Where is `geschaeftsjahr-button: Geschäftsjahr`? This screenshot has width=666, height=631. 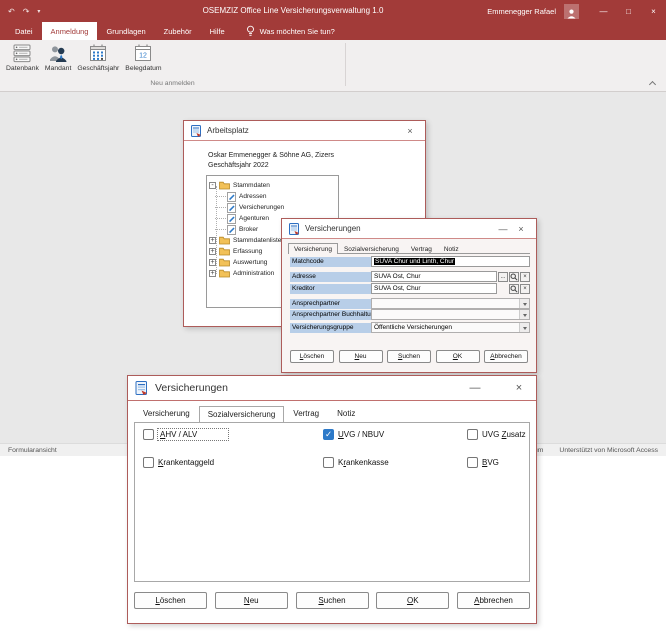
geschaeftsjahr-button: Geschäftsjahr is located at coordinates (98, 60).